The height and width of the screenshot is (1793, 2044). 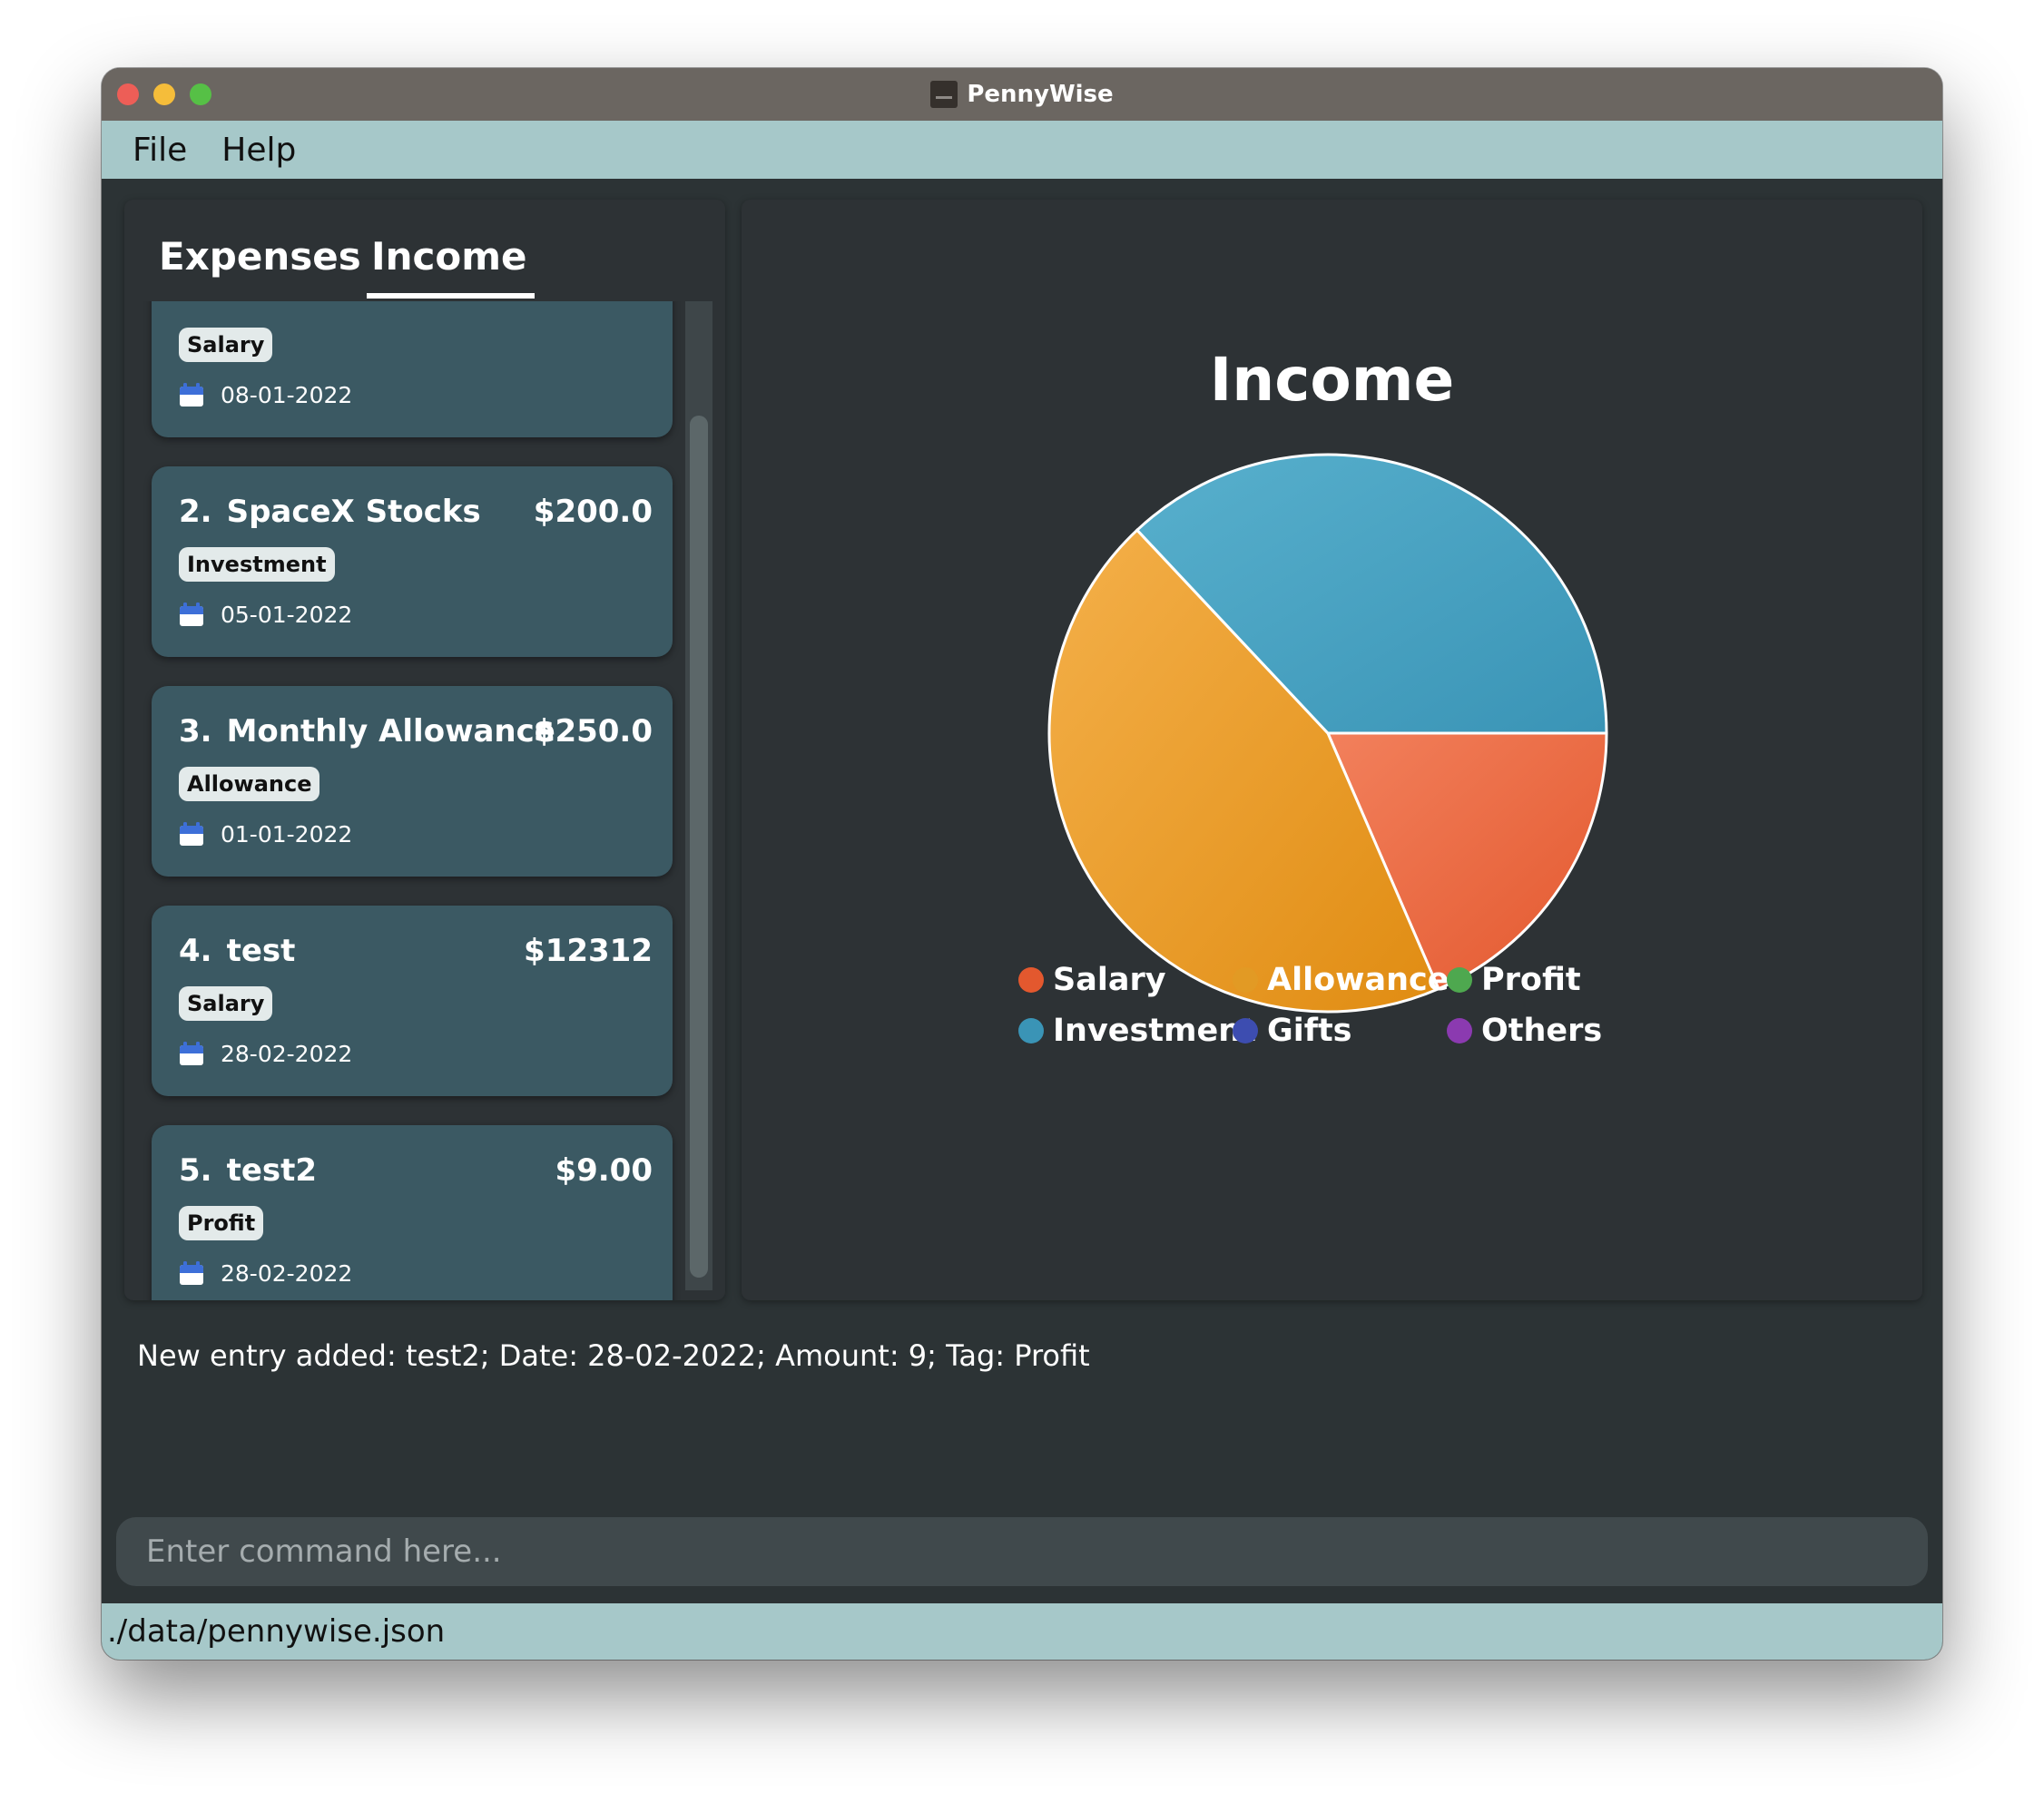 I want to click on entry-title: 3. Monthly Allowance, so click(x=367, y=731).